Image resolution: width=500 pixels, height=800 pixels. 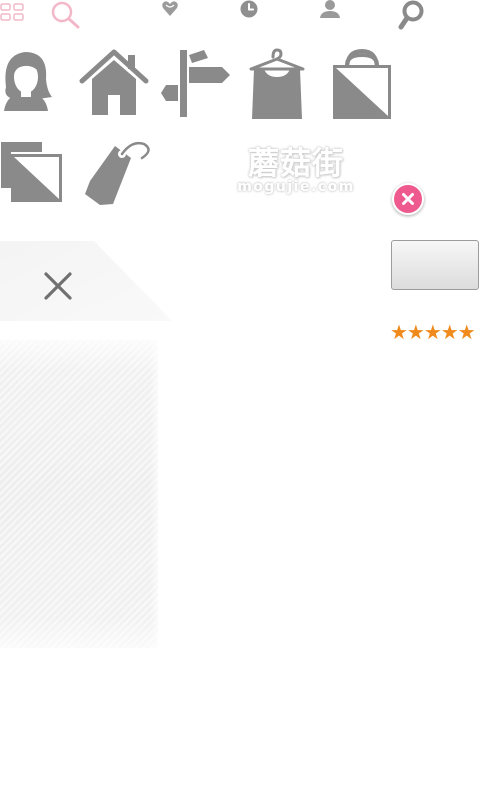 What do you see at coordinates (66, 15) in the screenshot?
I see `search-icon` at bounding box center [66, 15].